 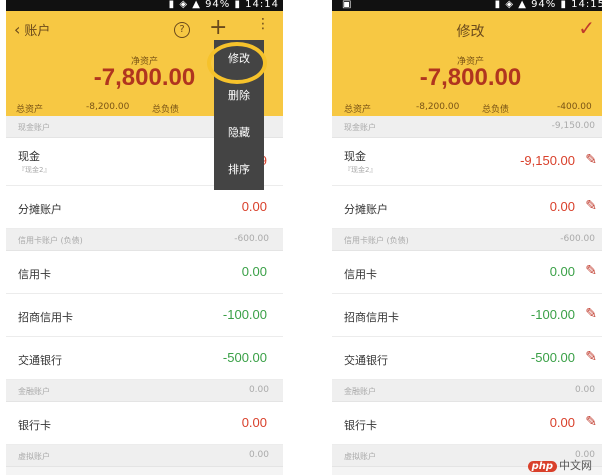 I want to click on status-bar: ▣ ▮ ◈ ▲ 94% ▮ 14:15, so click(x=467, y=5).